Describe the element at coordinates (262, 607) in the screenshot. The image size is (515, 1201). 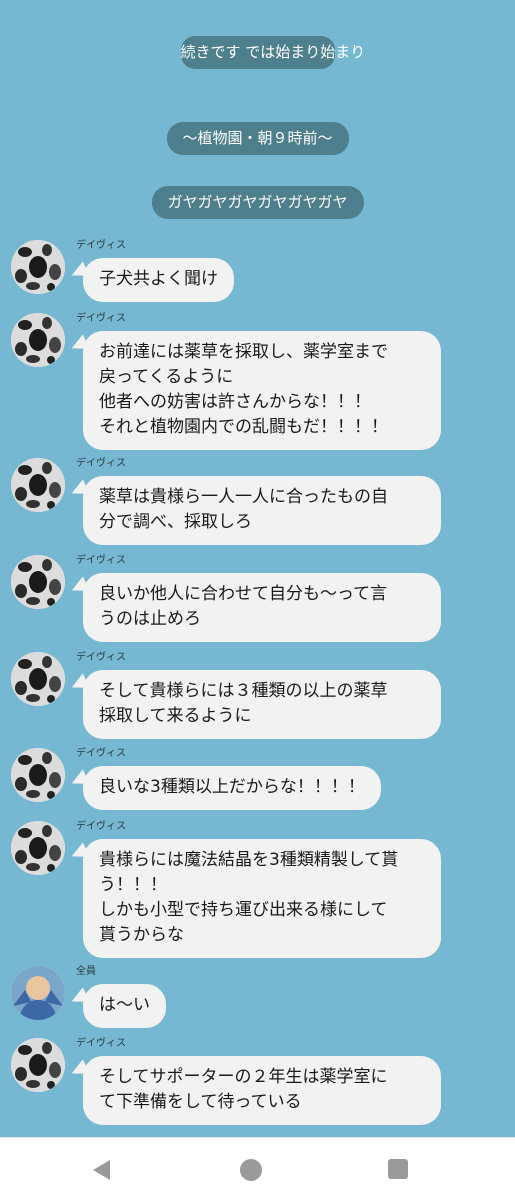
I see `message-bubble: 良いか他人に合わせて自分も〜って言 うのは止めろ` at that location.